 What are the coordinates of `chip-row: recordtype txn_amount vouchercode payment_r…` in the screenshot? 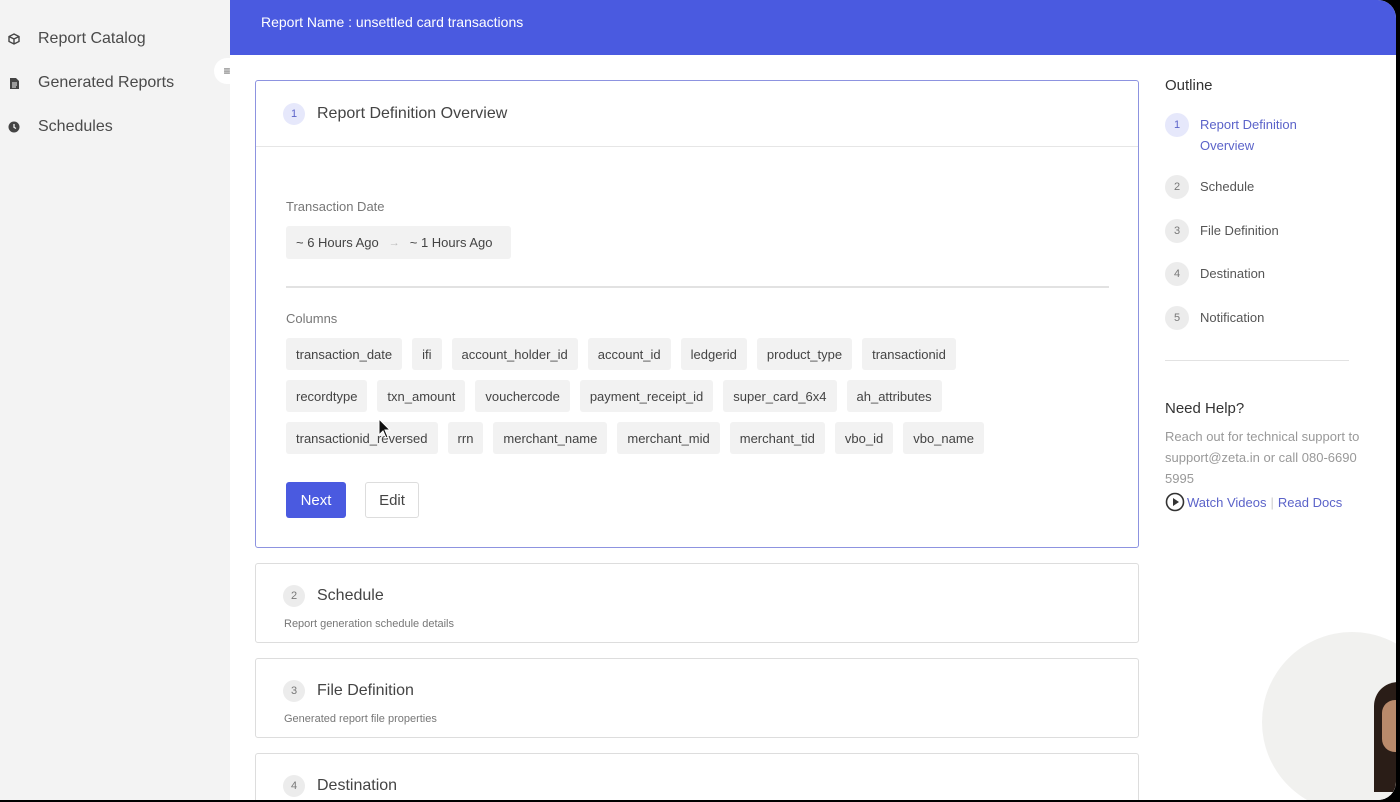 It's located at (706, 396).